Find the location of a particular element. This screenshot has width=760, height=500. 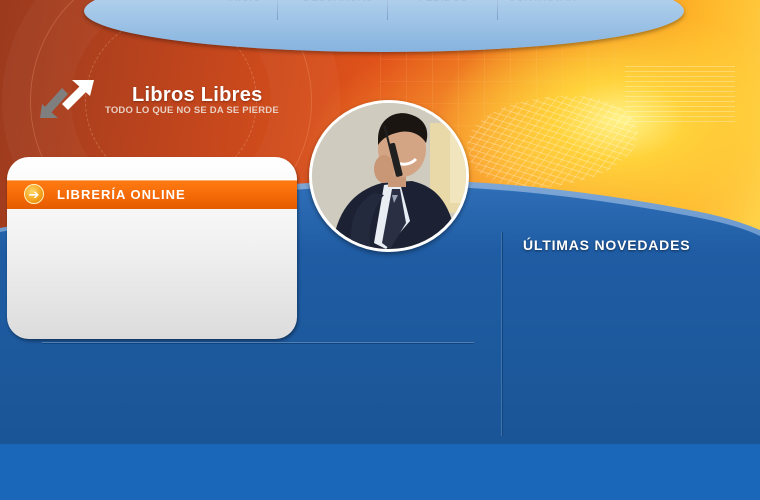

latest-news-heading: ÚLTIMAS NOVEDADES is located at coordinates (607, 245).